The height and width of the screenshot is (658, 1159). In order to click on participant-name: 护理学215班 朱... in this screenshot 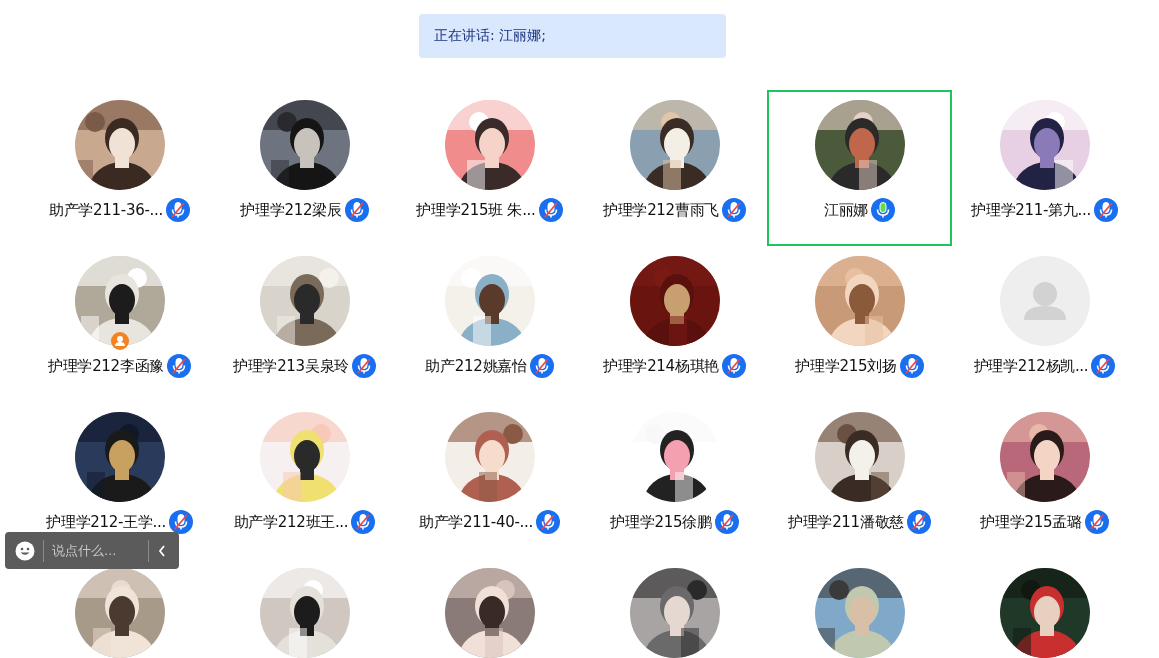, I will do `click(476, 210)`.